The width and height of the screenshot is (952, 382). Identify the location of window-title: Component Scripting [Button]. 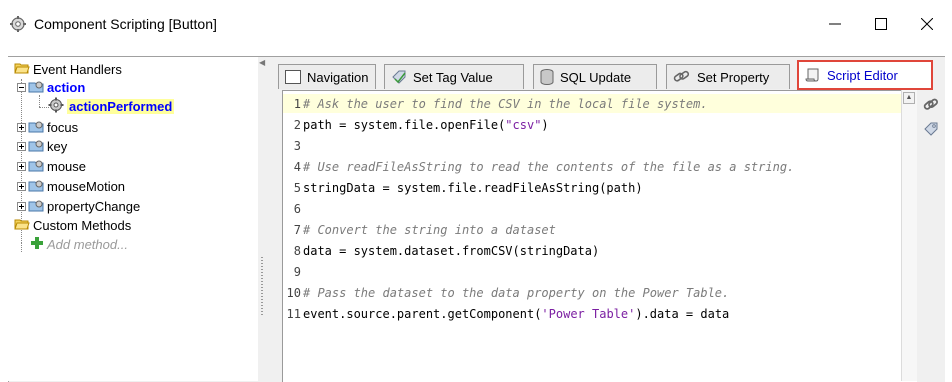
(125, 24).